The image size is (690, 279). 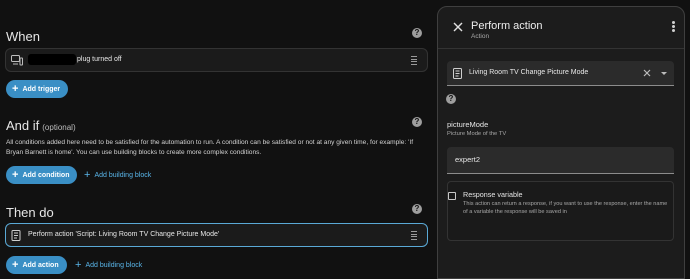 I want to click on optional-label: (optional), so click(x=59, y=127).